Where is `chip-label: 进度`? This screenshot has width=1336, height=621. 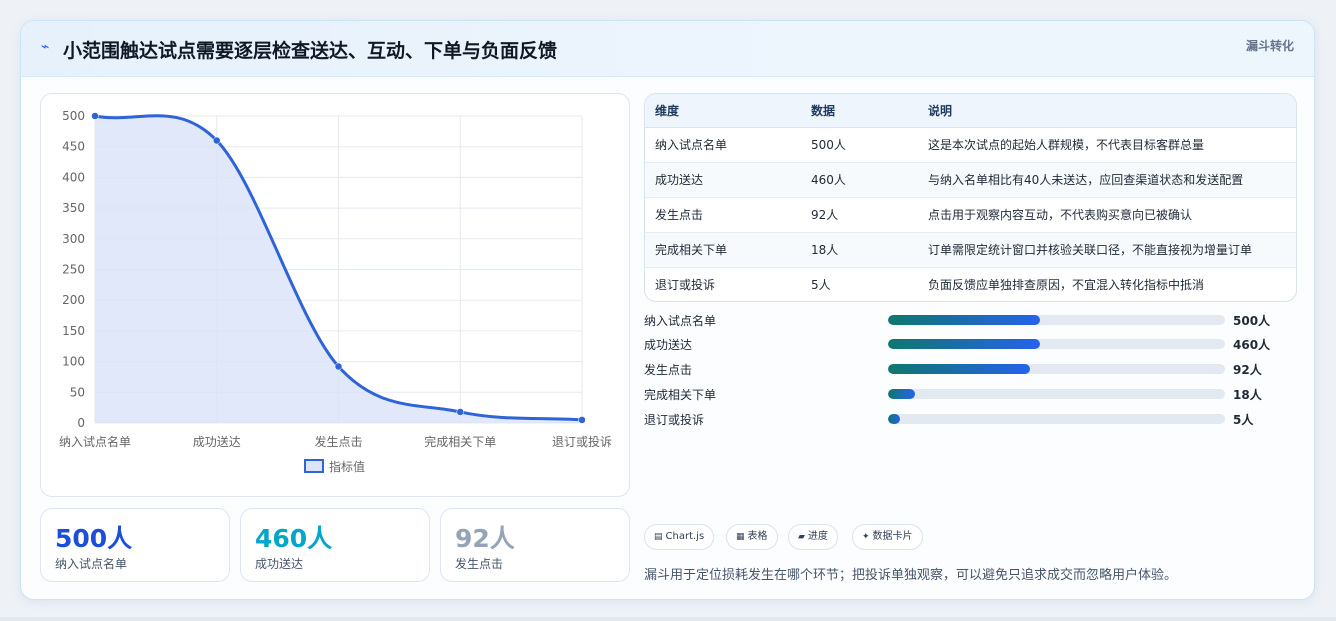 chip-label: 进度 is located at coordinates (817, 536).